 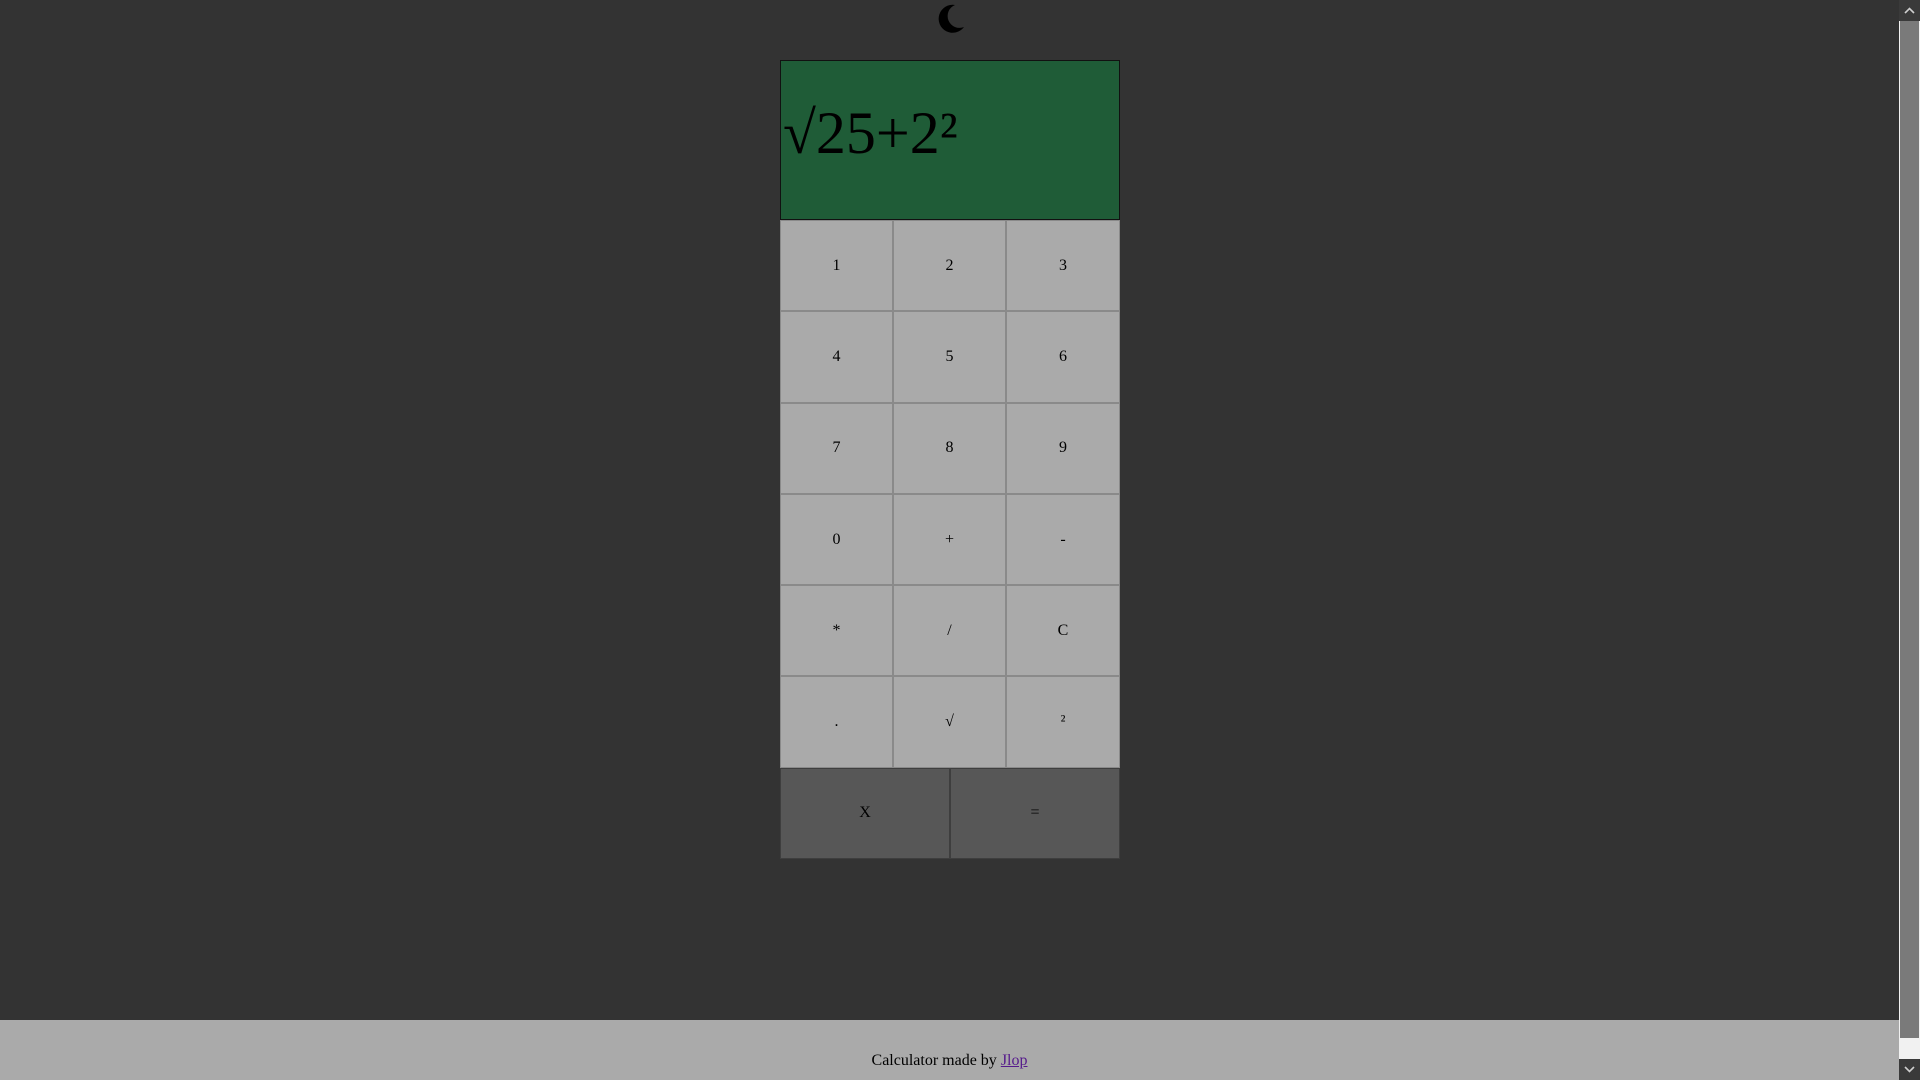 What do you see at coordinates (870, 133) in the screenshot?
I see `display-expression: √25+2²` at bounding box center [870, 133].